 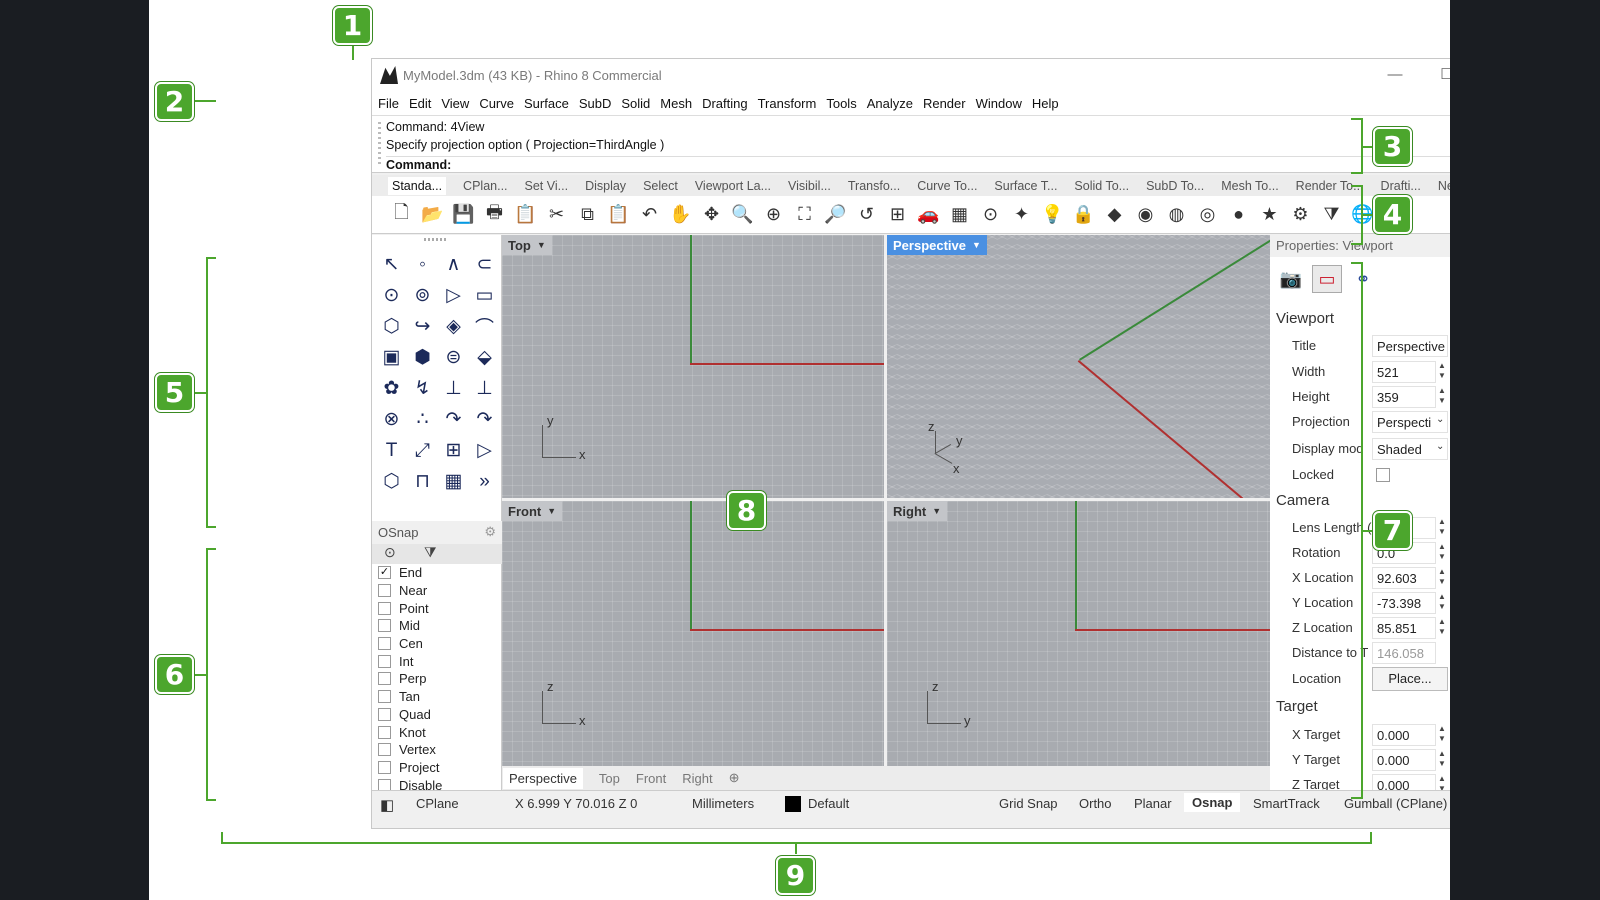 What do you see at coordinates (1331, 215) in the screenshot?
I see `grasshopper-icon: ⧩` at bounding box center [1331, 215].